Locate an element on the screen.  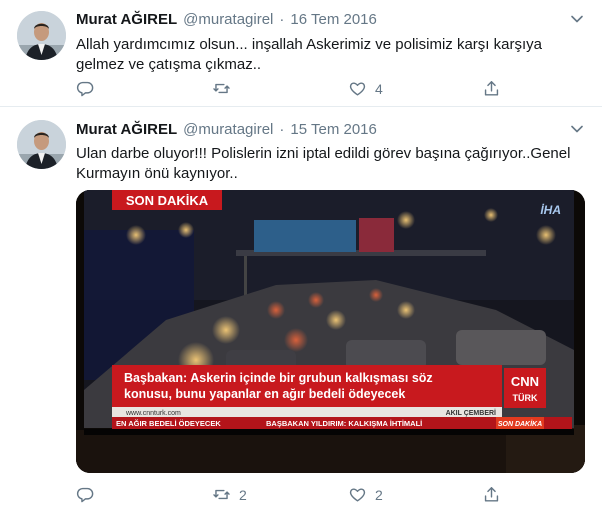
tweet-actions: 4 is located at coordinates (311, 89).